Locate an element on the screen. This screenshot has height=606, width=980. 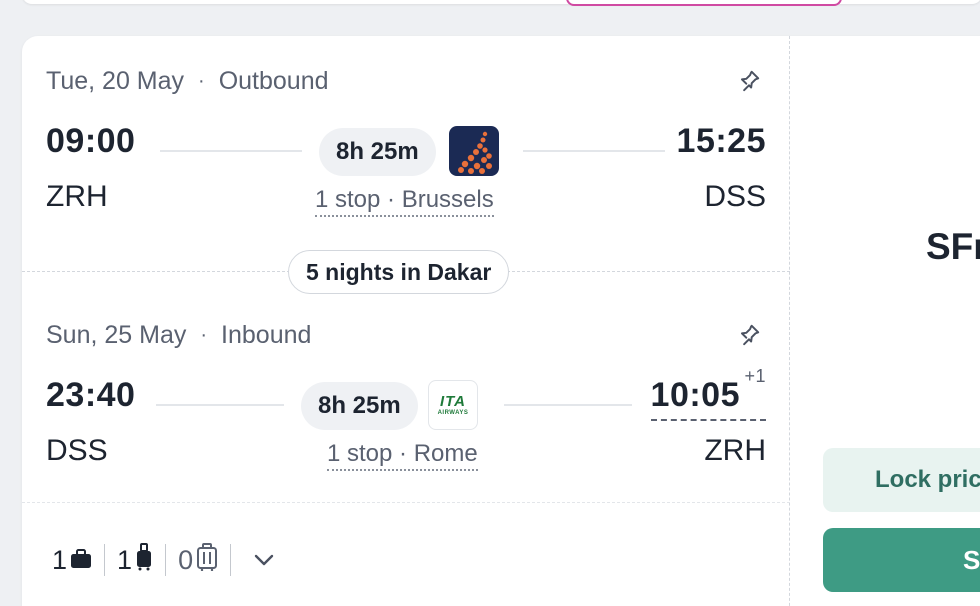
stops-link: 1 stop · Brussels is located at coordinates (404, 201).